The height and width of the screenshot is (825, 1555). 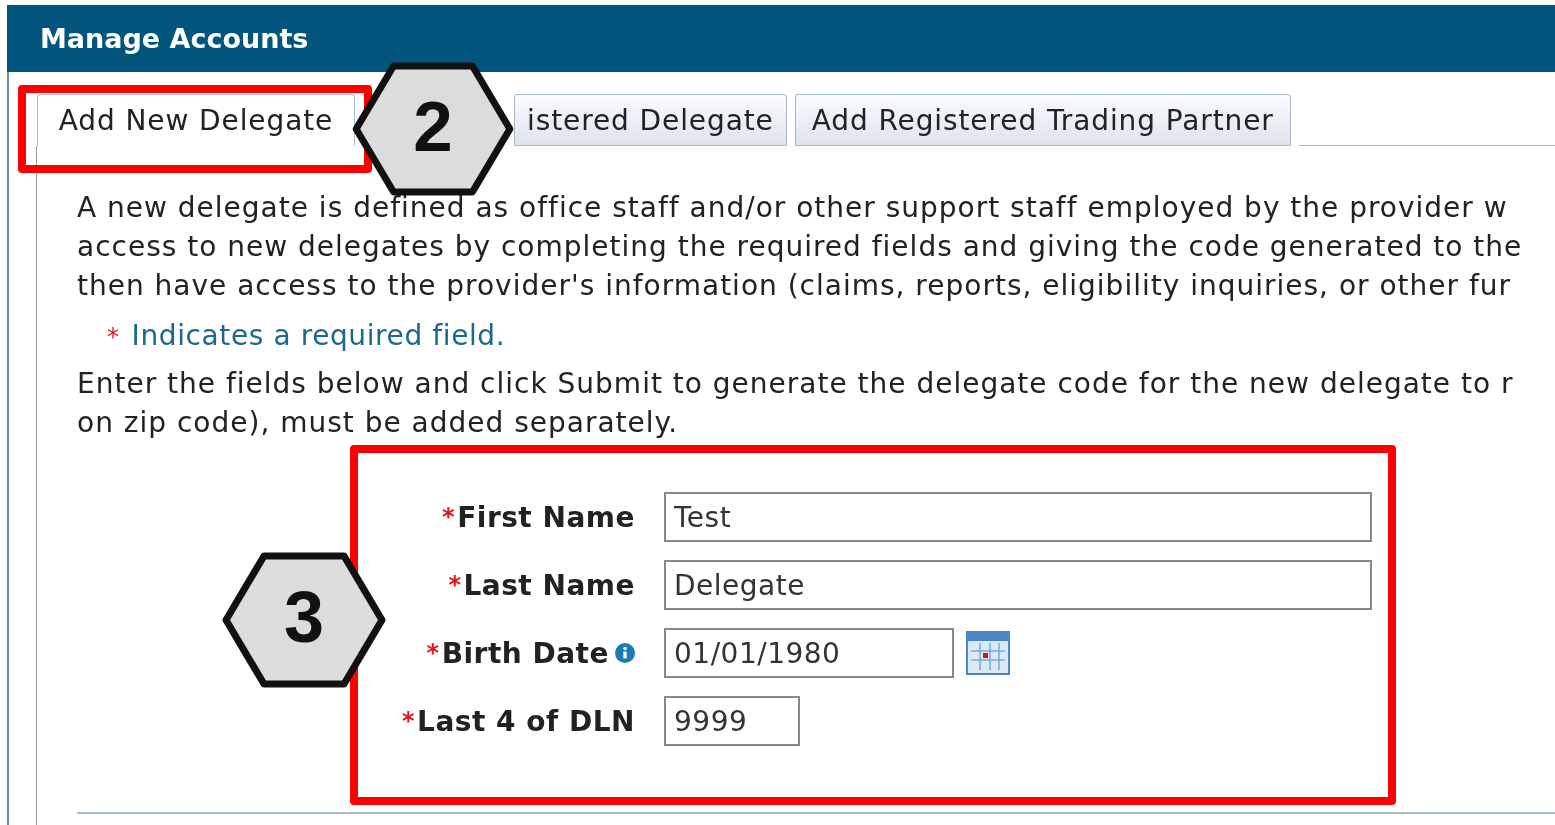 What do you see at coordinates (625, 653) in the screenshot?
I see `info-icon` at bounding box center [625, 653].